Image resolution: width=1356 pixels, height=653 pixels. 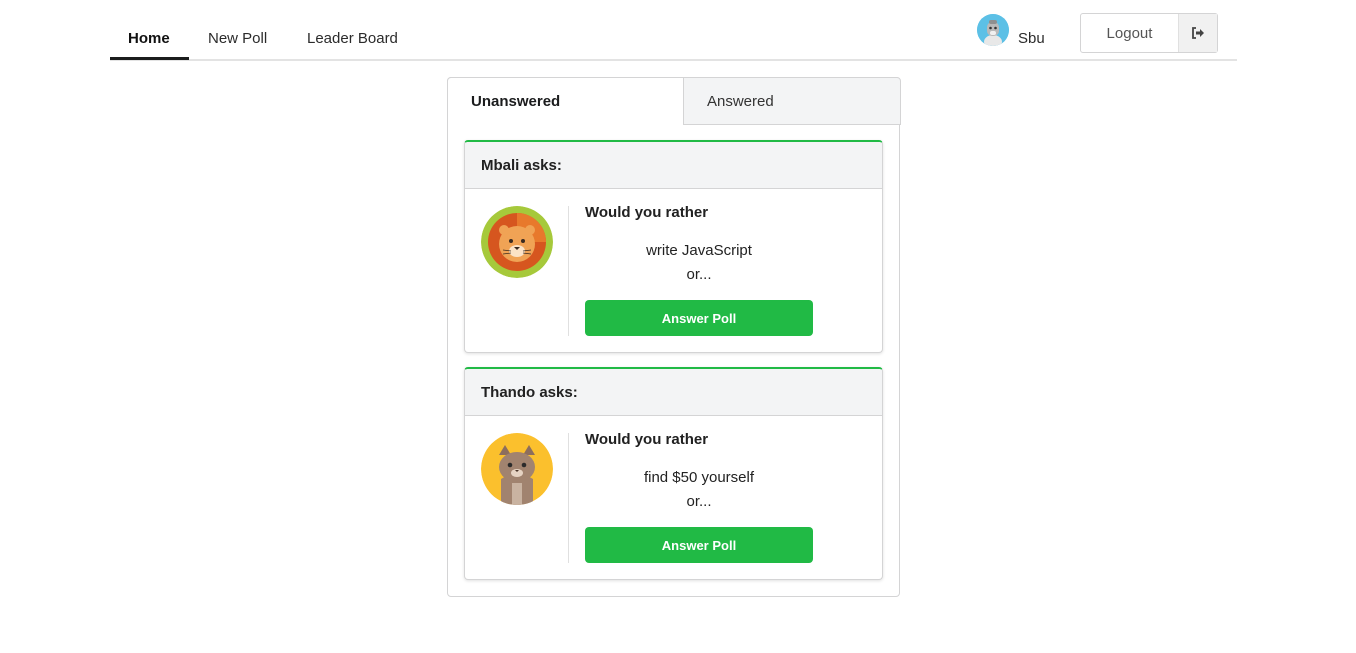 I want to click on logout-button: Logout, so click(x=1149, y=33).